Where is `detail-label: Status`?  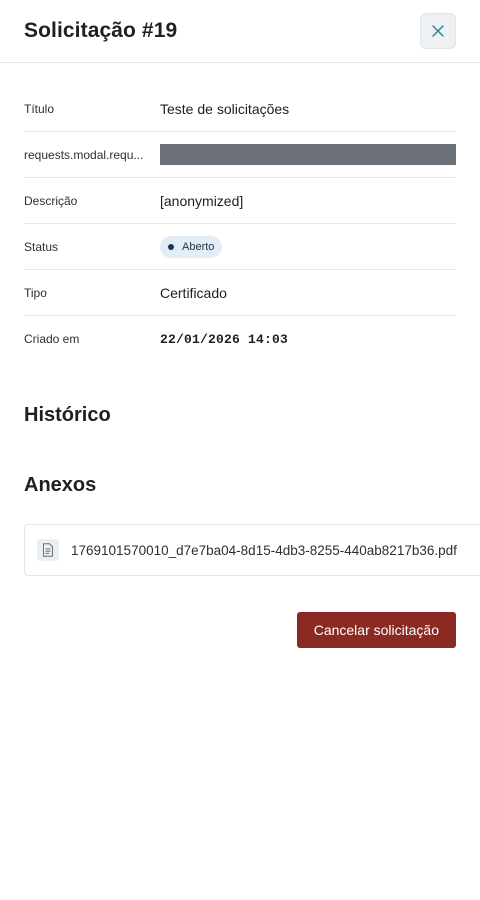 detail-label: Status is located at coordinates (41, 246).